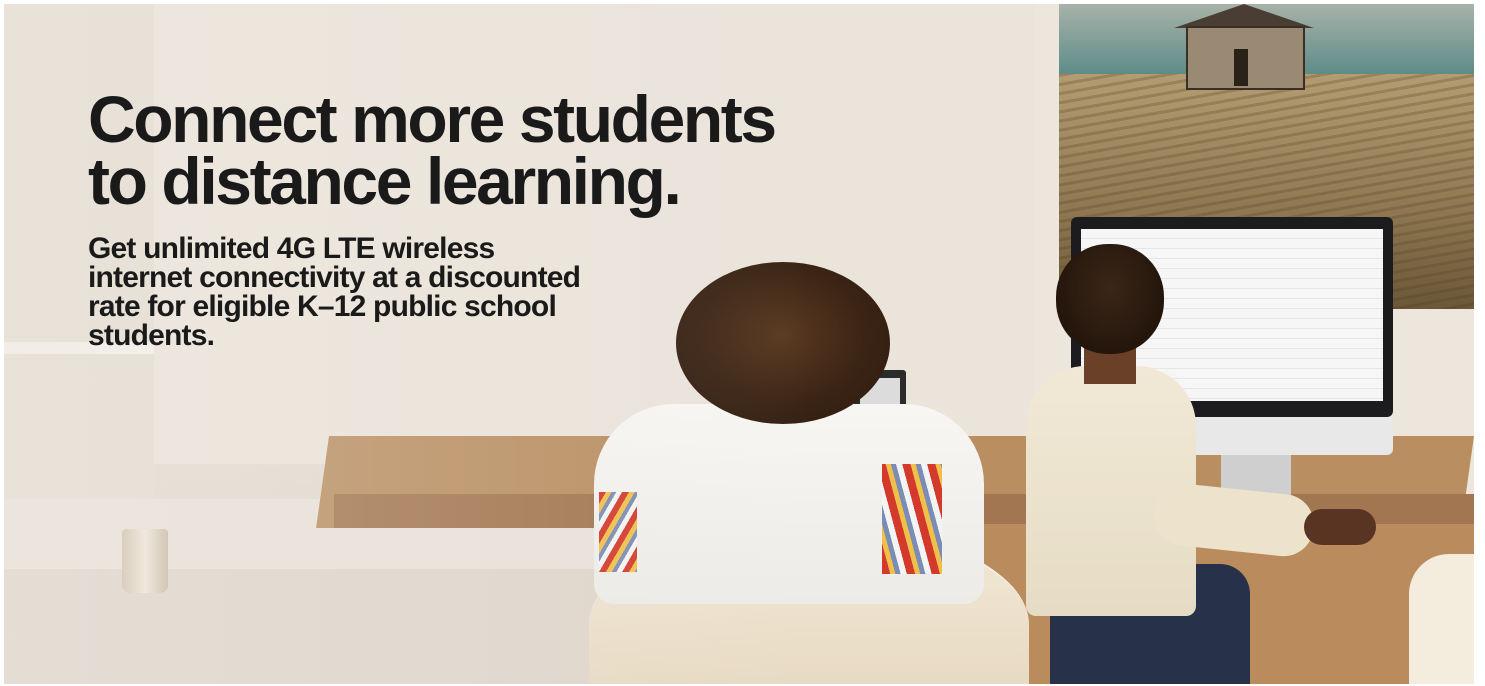 The image size is (1485, 686). I want to click on poster-house, so click(1244, 49).